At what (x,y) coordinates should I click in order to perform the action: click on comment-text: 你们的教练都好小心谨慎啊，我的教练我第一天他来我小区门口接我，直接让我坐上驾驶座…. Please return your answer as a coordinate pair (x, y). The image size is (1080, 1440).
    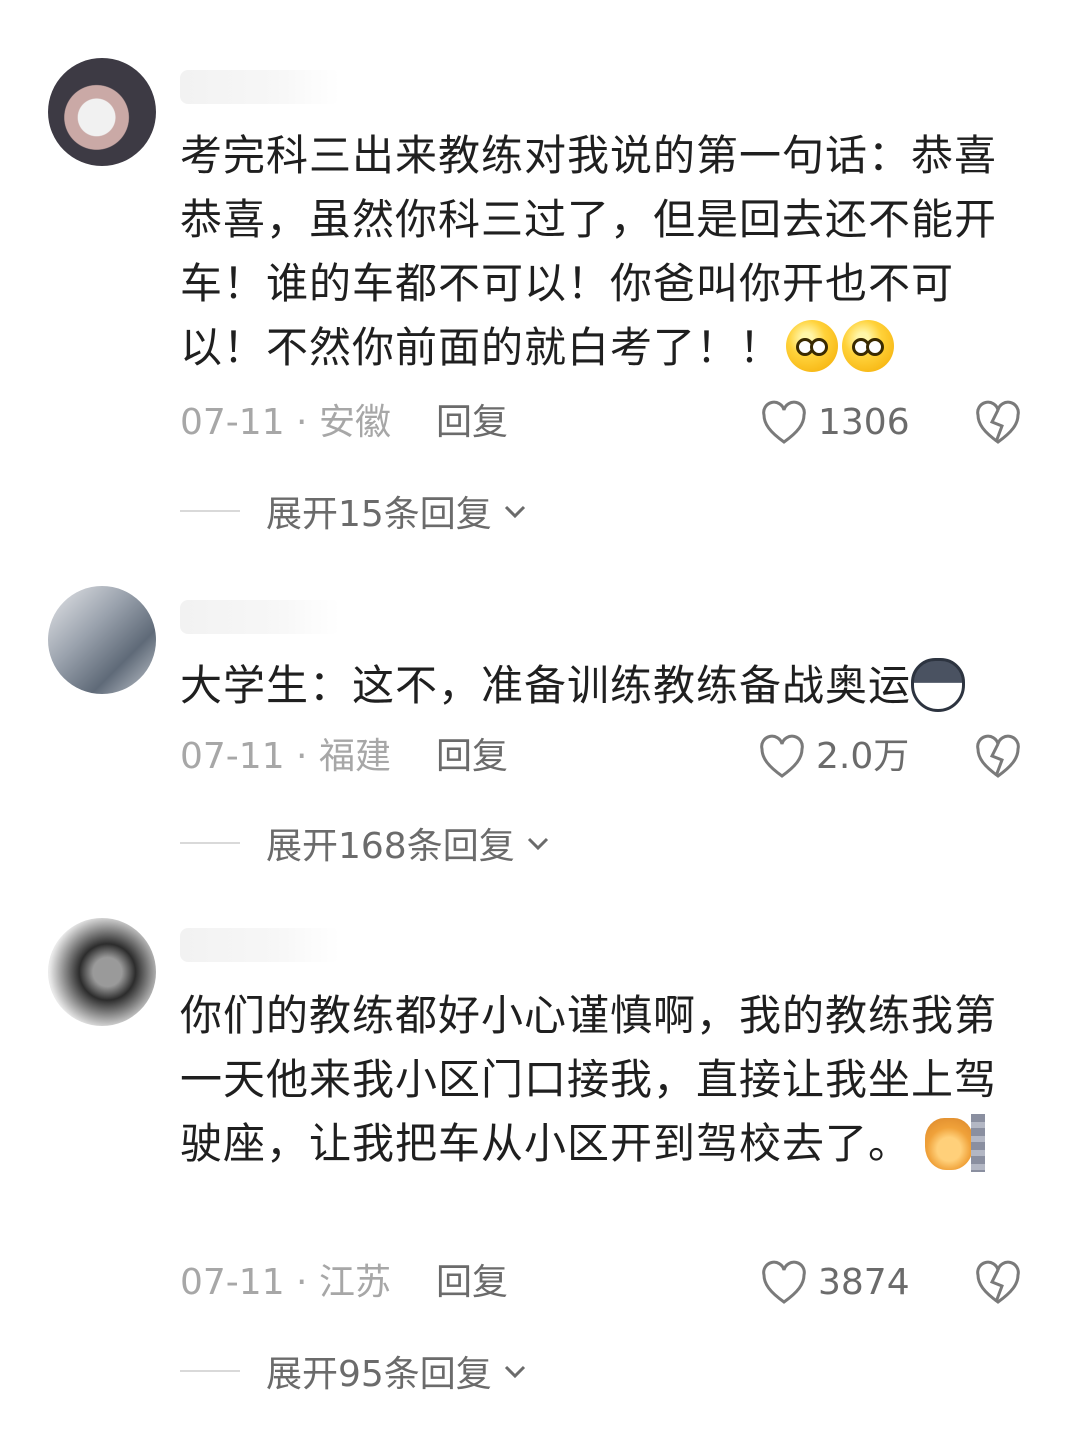
    Looking at the image, I should click on (605, 1080).